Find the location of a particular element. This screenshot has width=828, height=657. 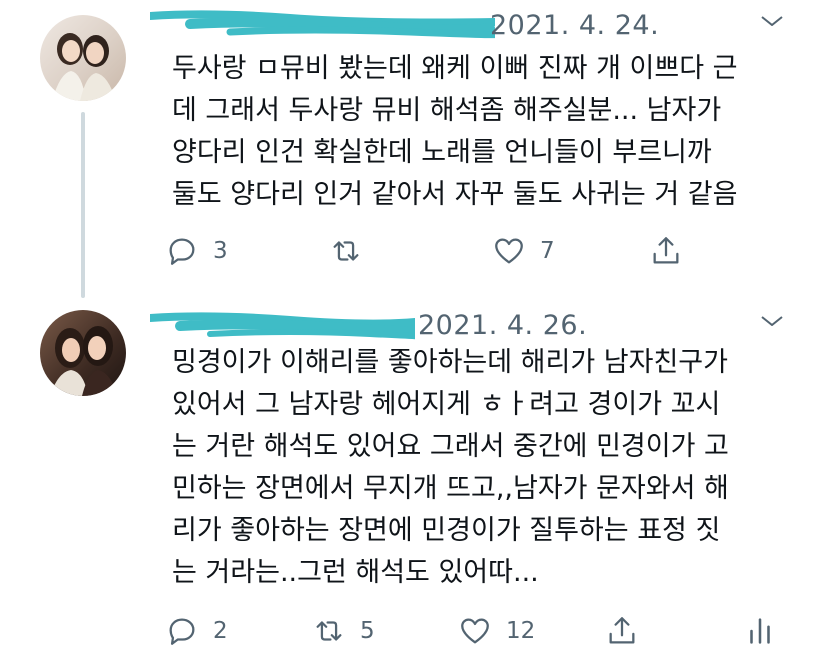

tweet-actions: 2 5 12 is located at coordinates (475, 631).